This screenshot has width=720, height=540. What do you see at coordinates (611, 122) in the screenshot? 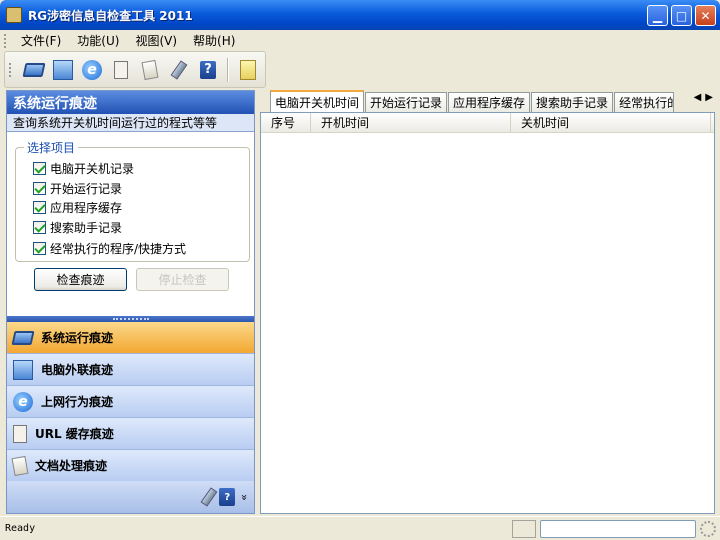
I see `column-power-off-time: 关机时间` at bounding box center [611, 122].